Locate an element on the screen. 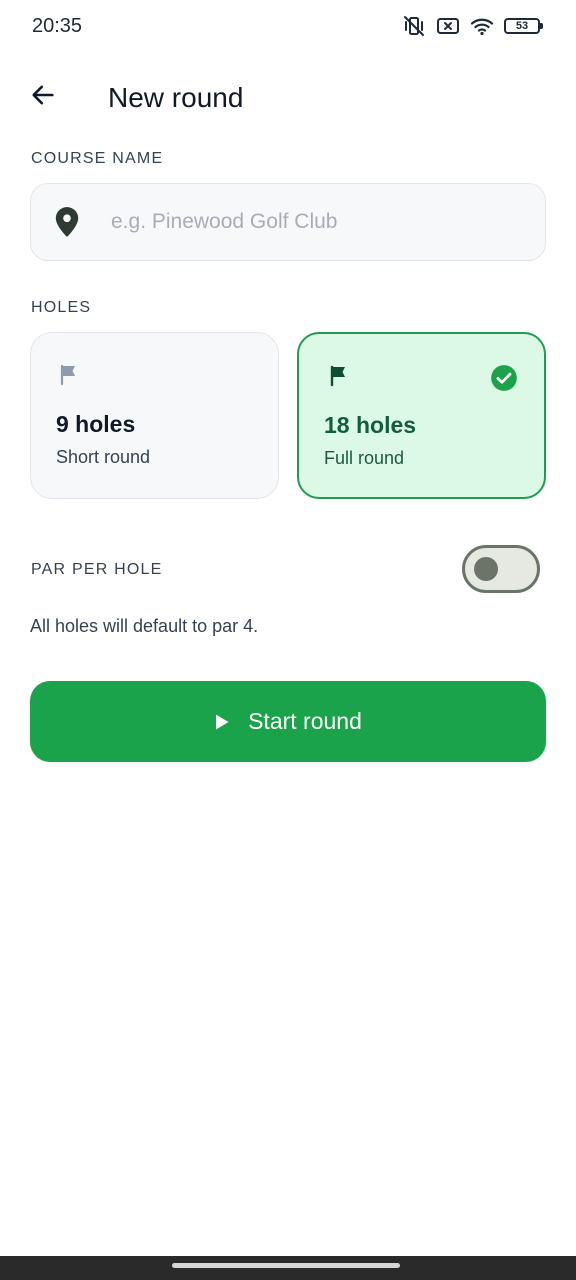 This screenshot has width=576, height=1280. toggle-knob is located at coordinates (486, 569).